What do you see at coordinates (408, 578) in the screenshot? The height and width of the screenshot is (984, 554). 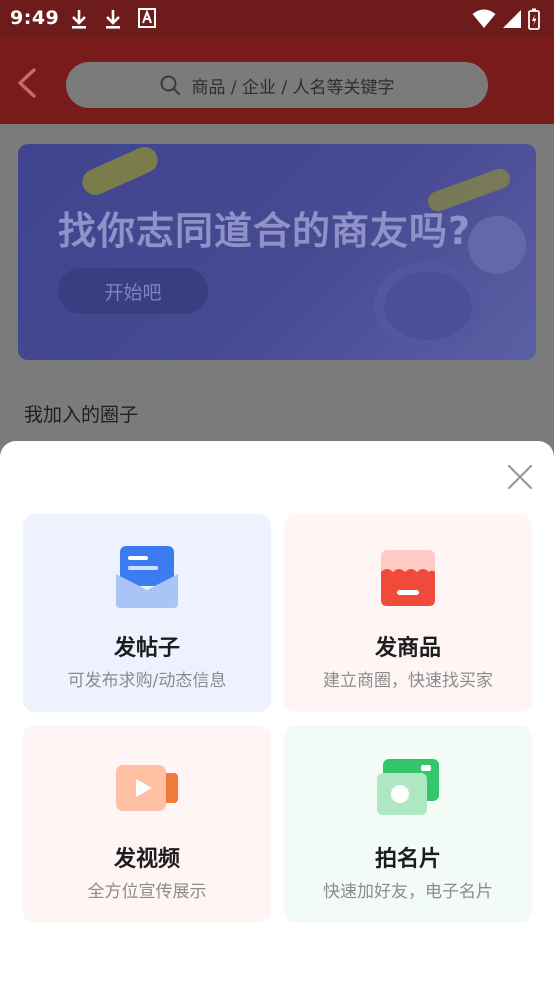 I see `shop-icon` at bounding box center [408, 578].